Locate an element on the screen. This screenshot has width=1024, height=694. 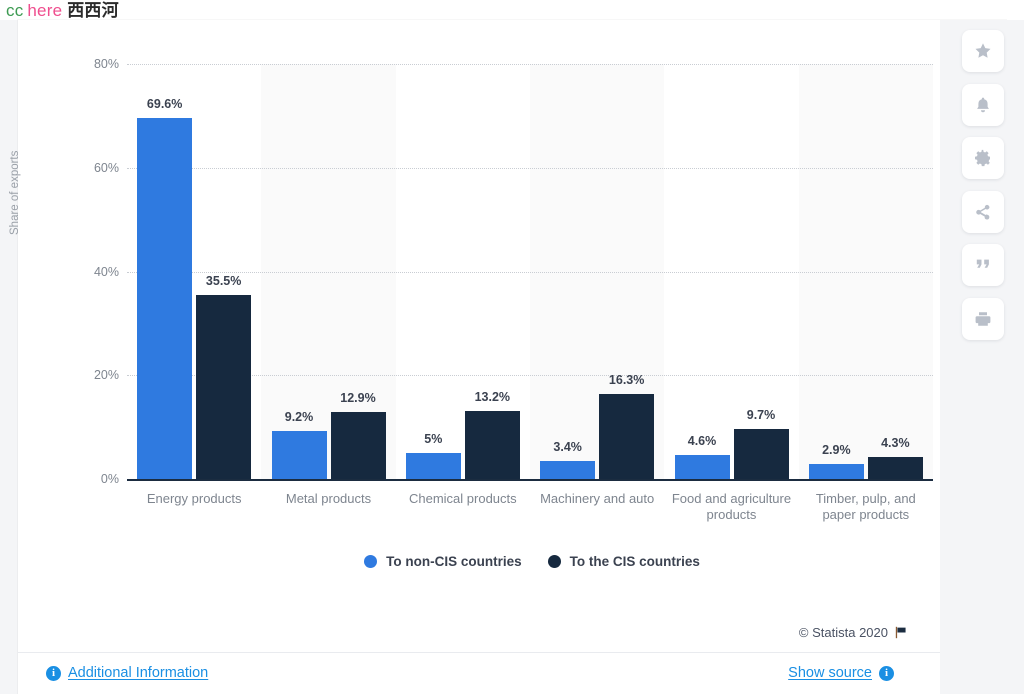
y-tick-label: 20% is located at coordinates (106, 375).